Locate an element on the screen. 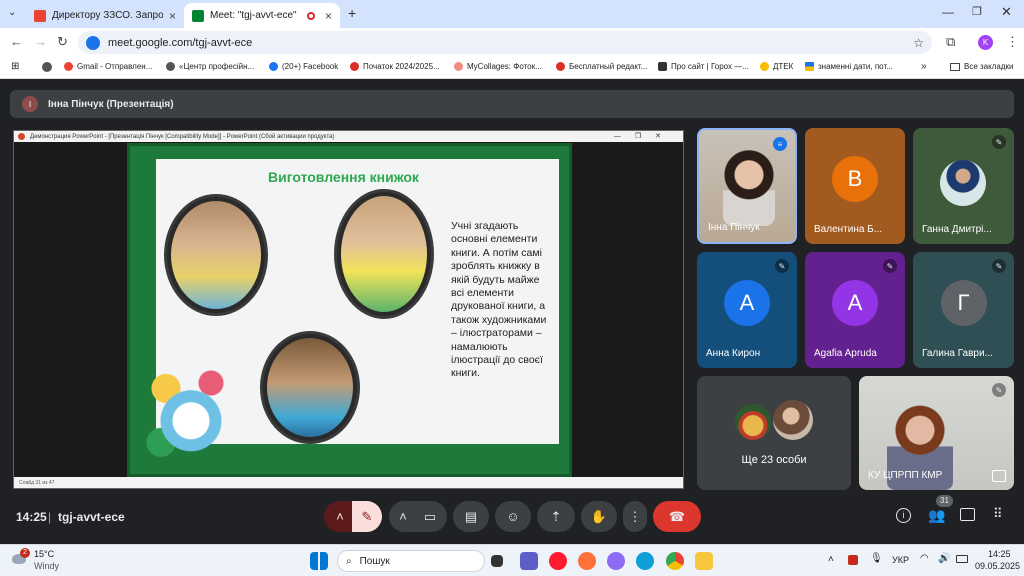 This screenshot has height=576, width=1024. opera-icon is located at coordinates (558, 561).